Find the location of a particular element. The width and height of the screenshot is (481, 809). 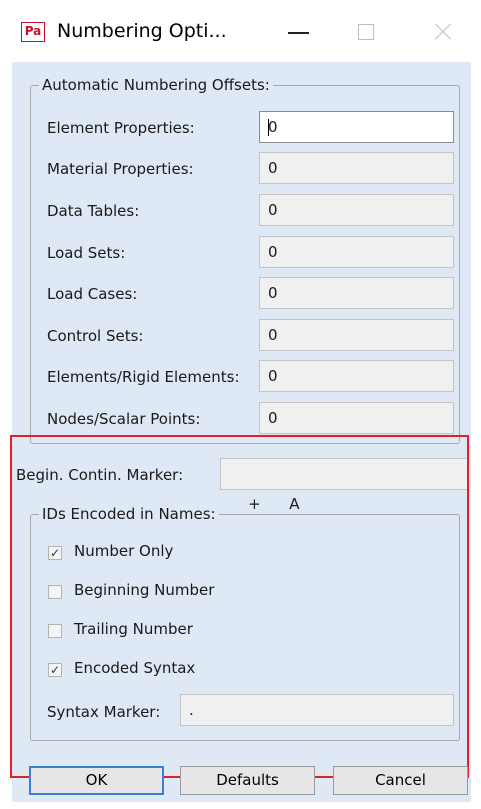

text-caret is located at coordinates (268, 127).